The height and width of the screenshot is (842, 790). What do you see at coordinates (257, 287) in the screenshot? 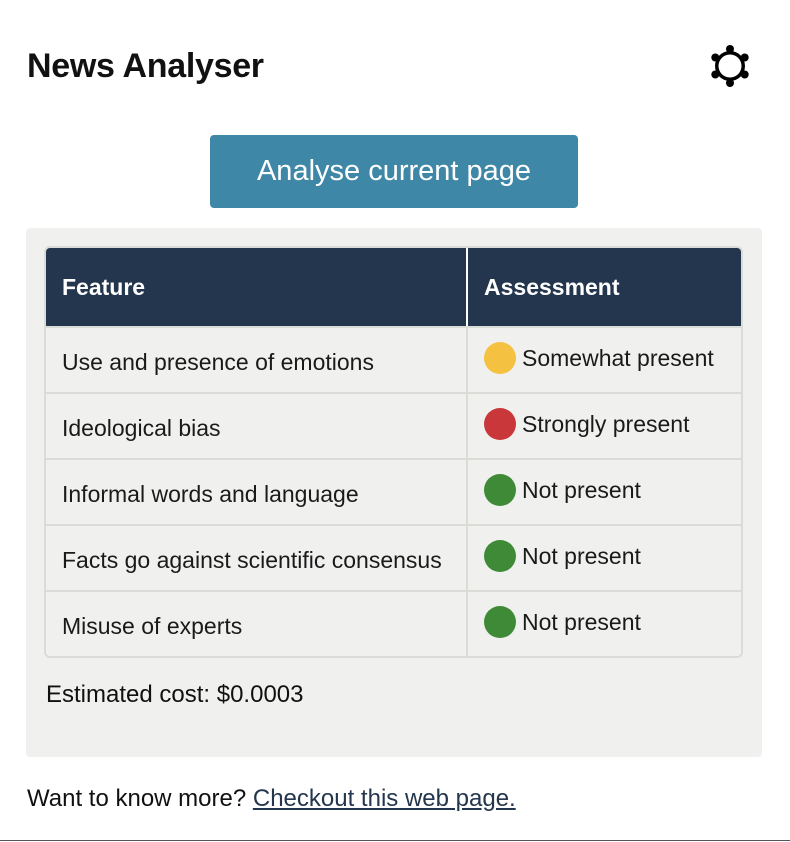
I see `column-header-feature: Feature` at bounding box center [257, 287].